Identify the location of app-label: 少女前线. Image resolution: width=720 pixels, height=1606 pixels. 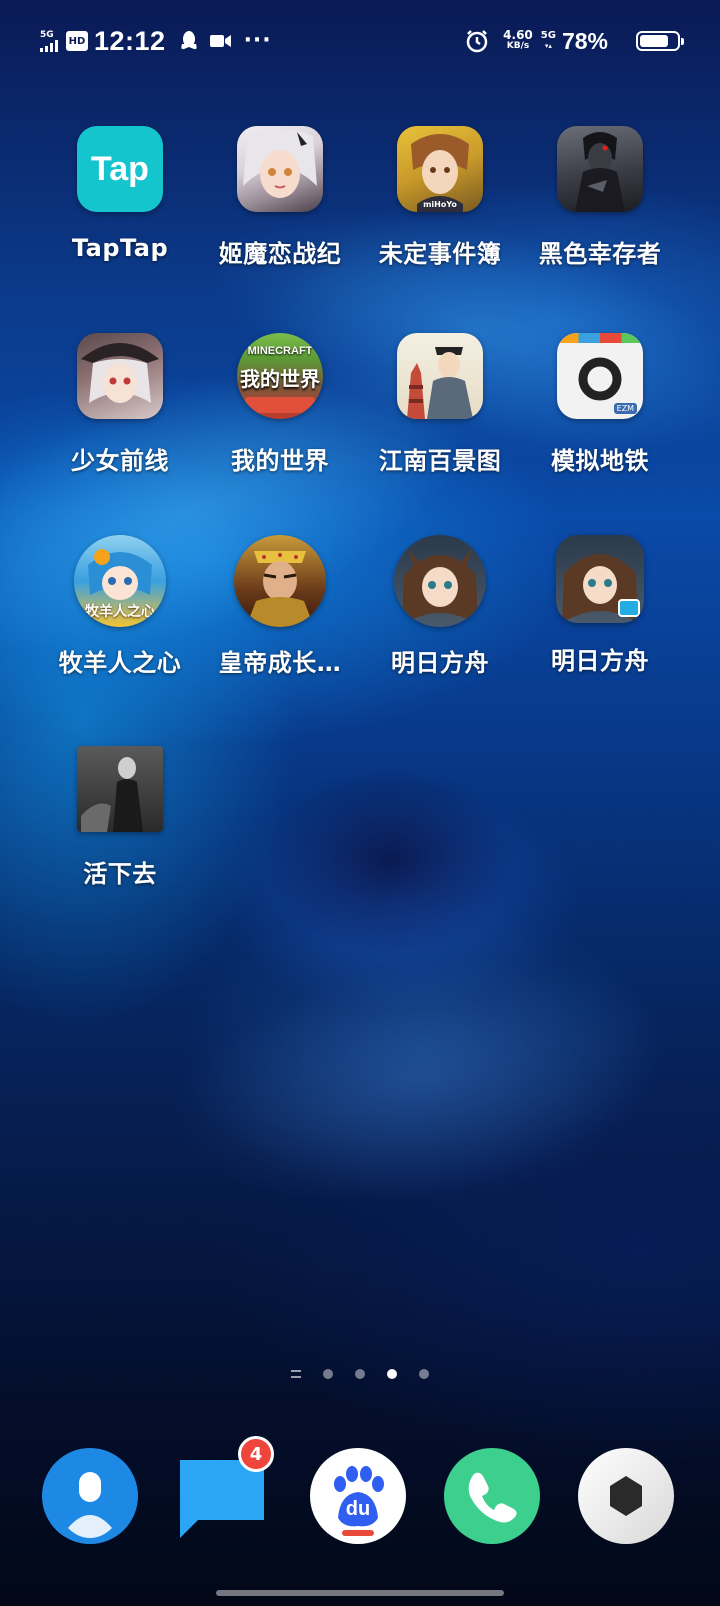
(120, 461).